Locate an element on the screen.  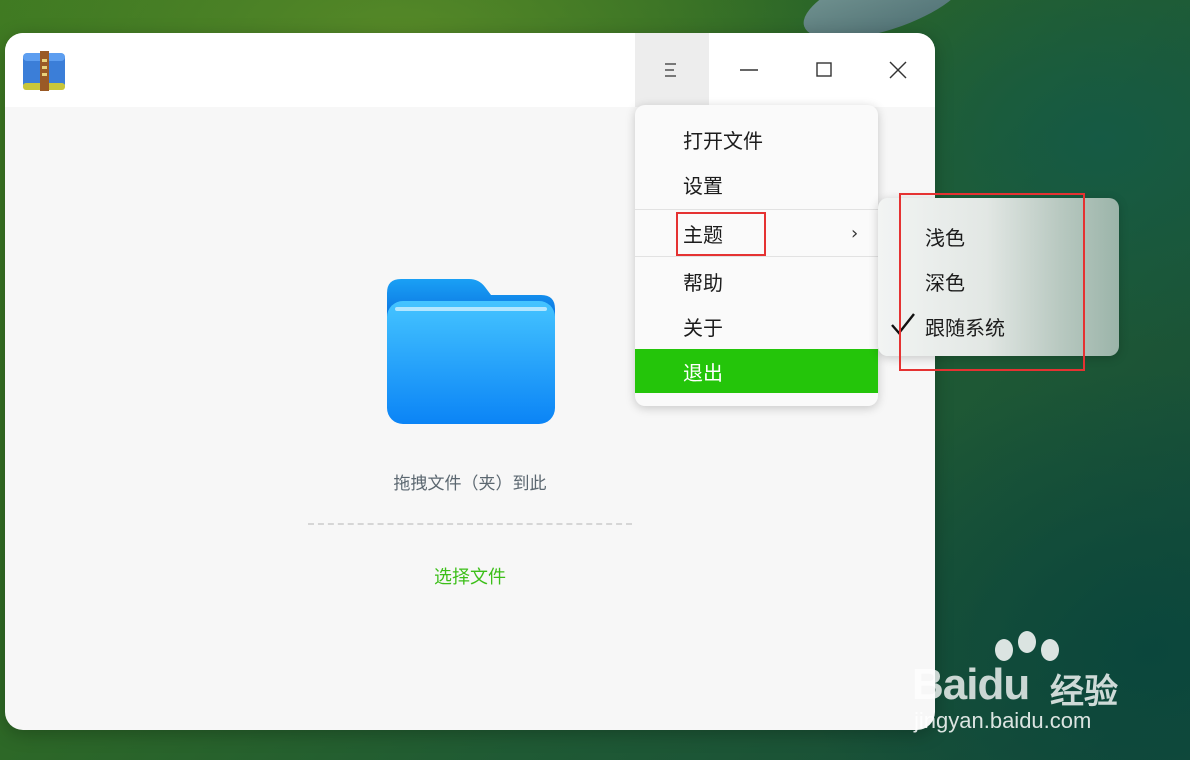
maximize-button is located at coordinates (824, 70).